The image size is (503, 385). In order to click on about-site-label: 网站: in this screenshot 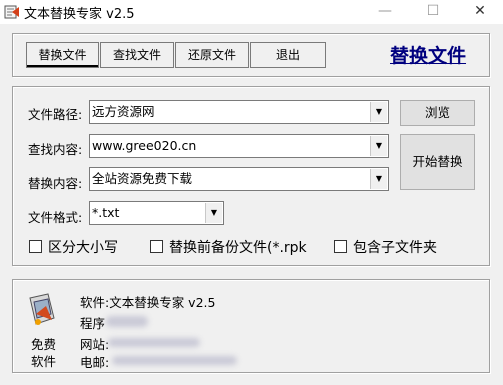, I will do `click(95, 344)`.